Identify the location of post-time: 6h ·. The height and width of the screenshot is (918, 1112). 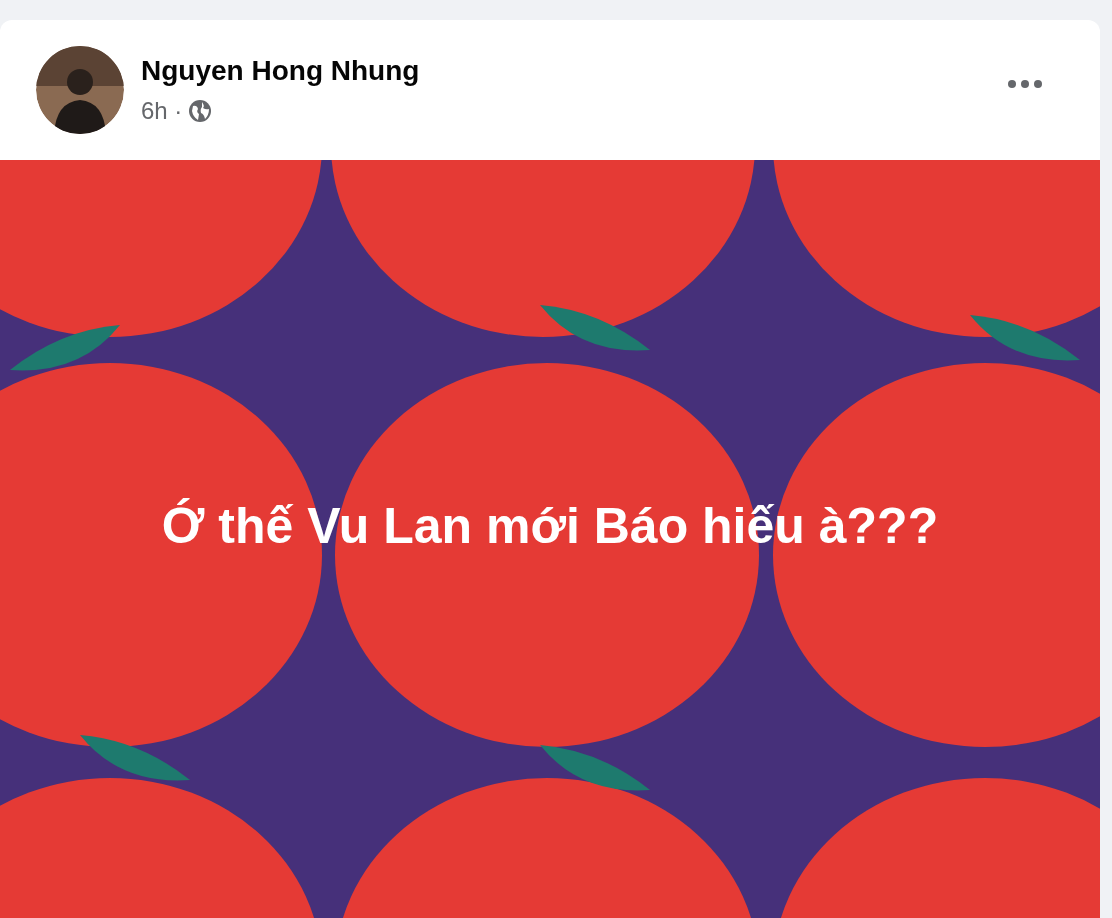
(162, 111).